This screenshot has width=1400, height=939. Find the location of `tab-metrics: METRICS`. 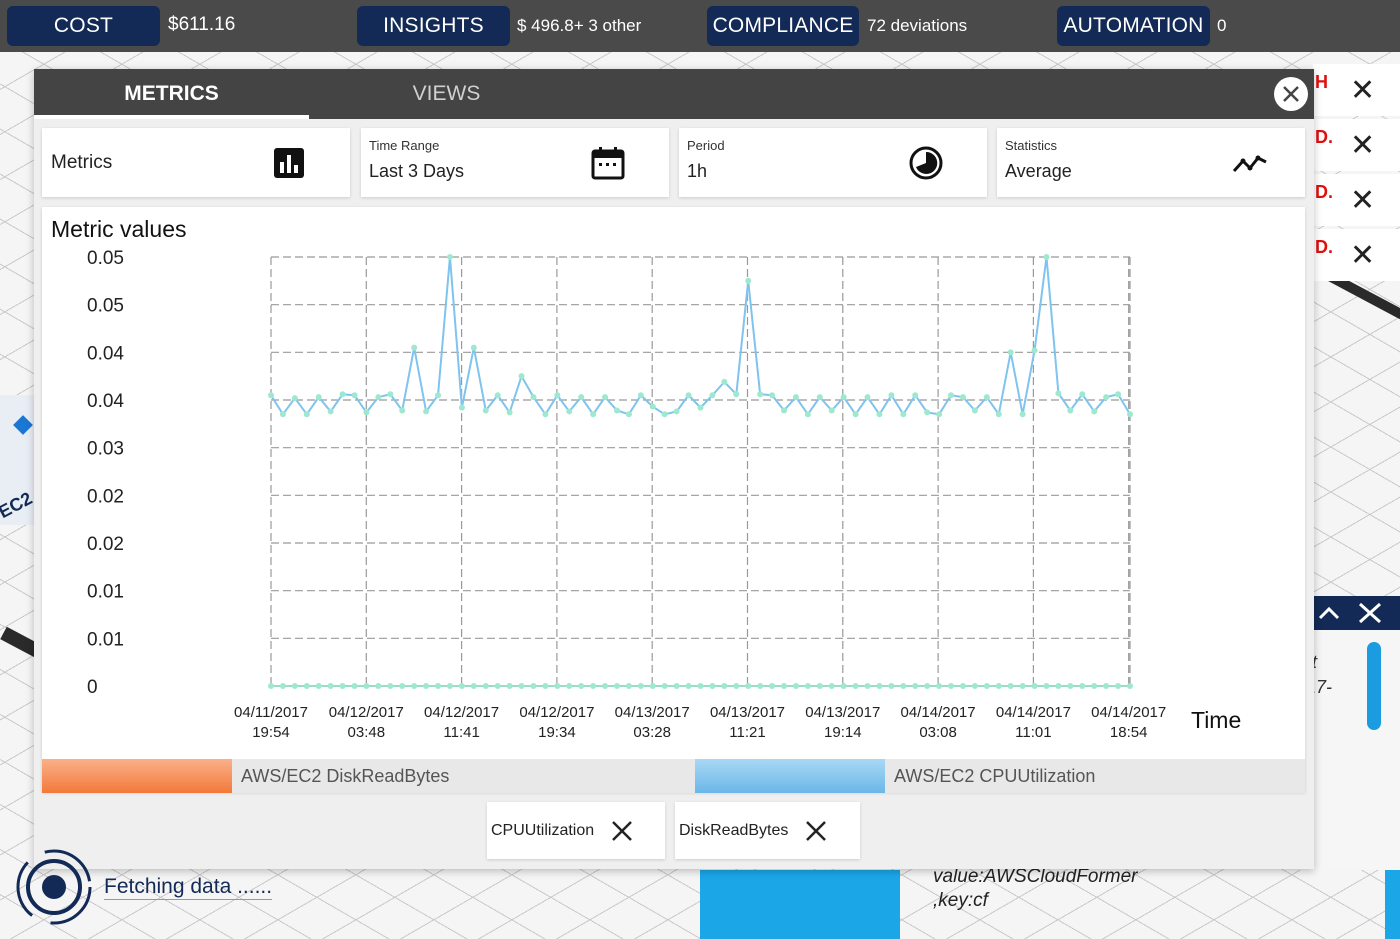

tab-metrics: METRICS is located at coordinates (171, 94).